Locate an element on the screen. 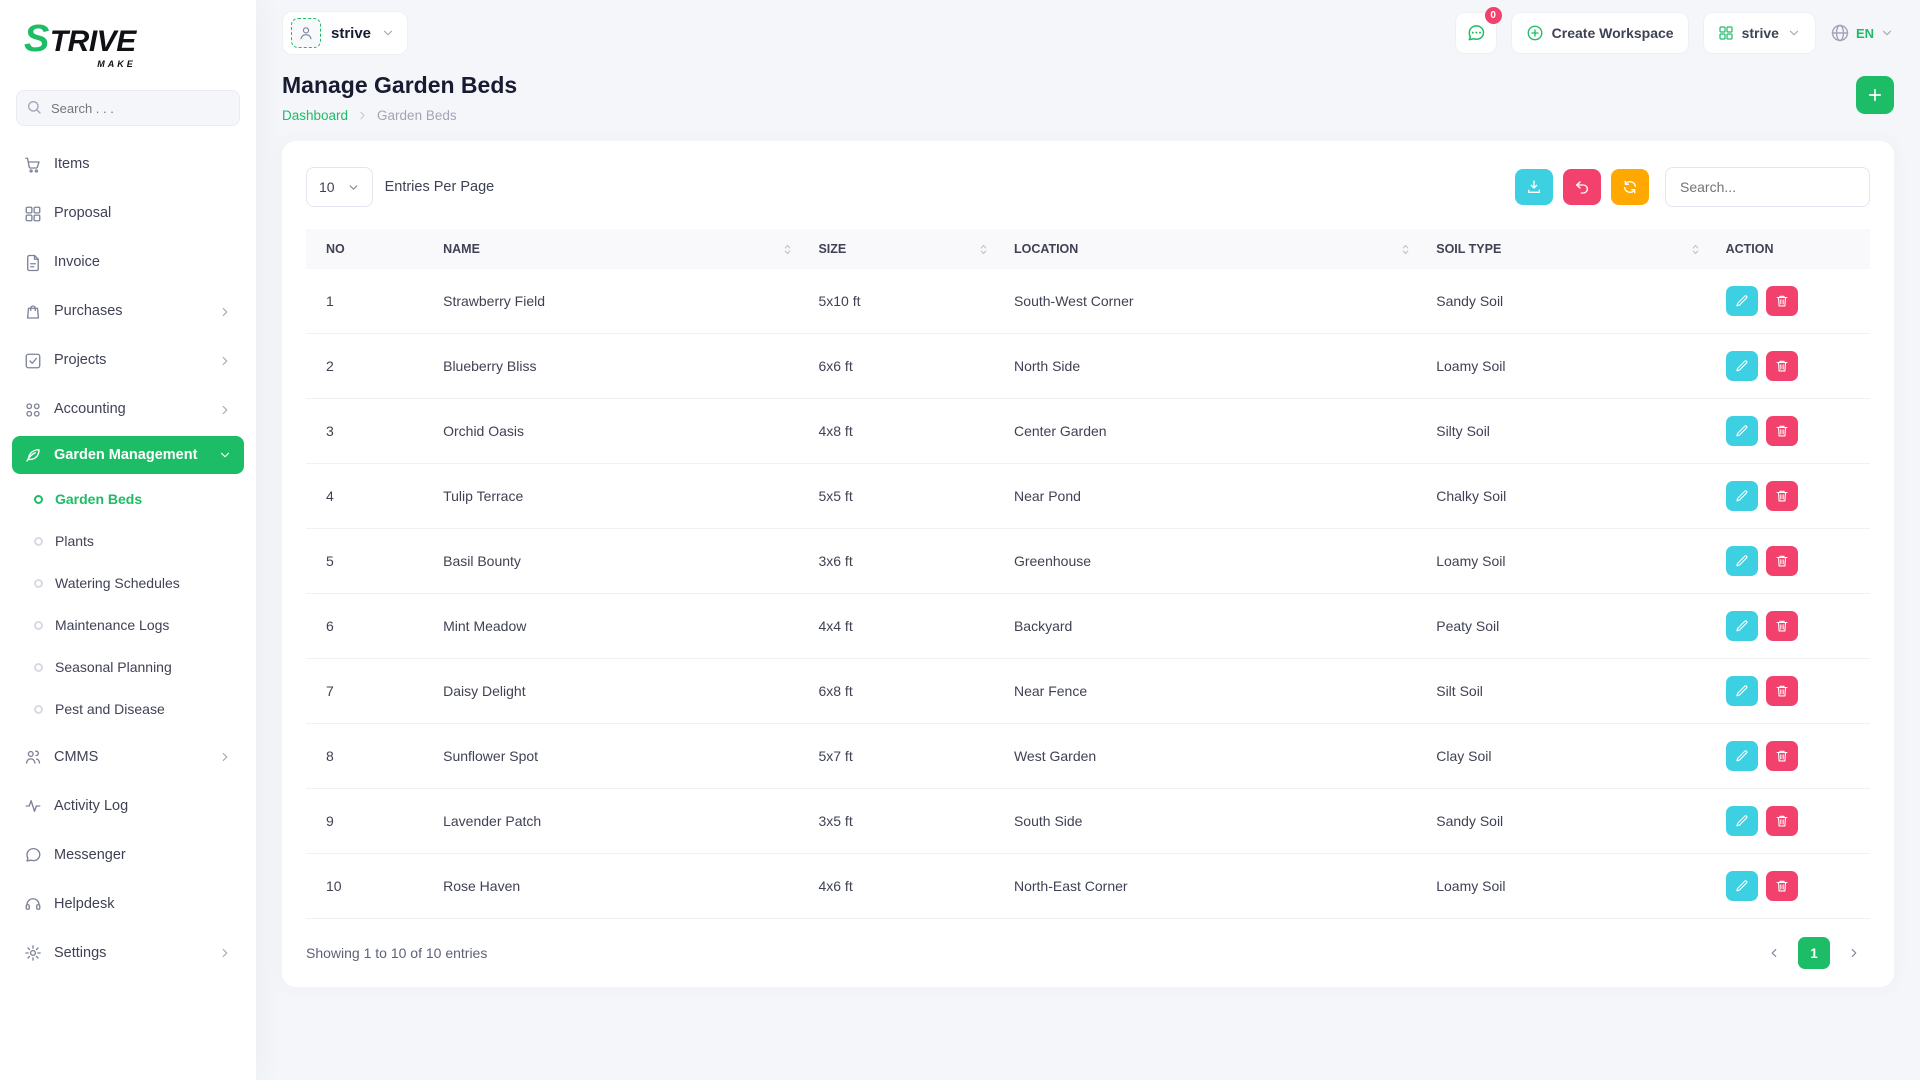  column-header-location: LOCATION is located at coordinates (1213, 249).